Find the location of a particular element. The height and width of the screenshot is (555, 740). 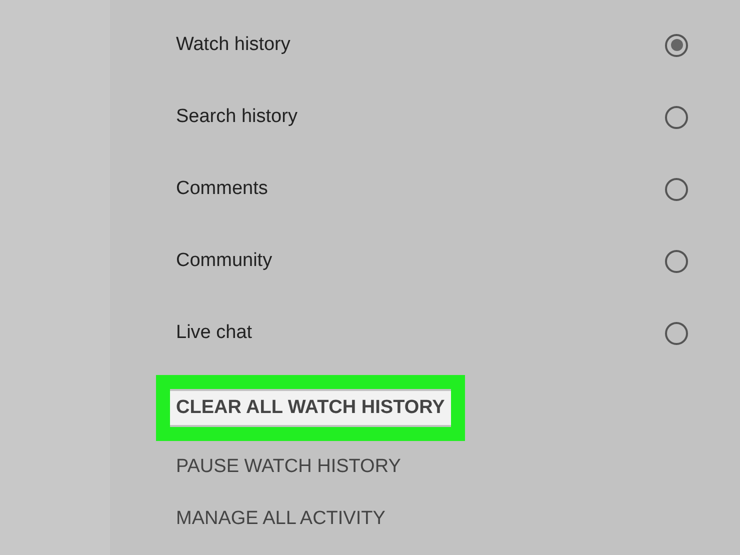

action-link: PAUSE WATCH HISTORY is located at coordinates (288, 467).